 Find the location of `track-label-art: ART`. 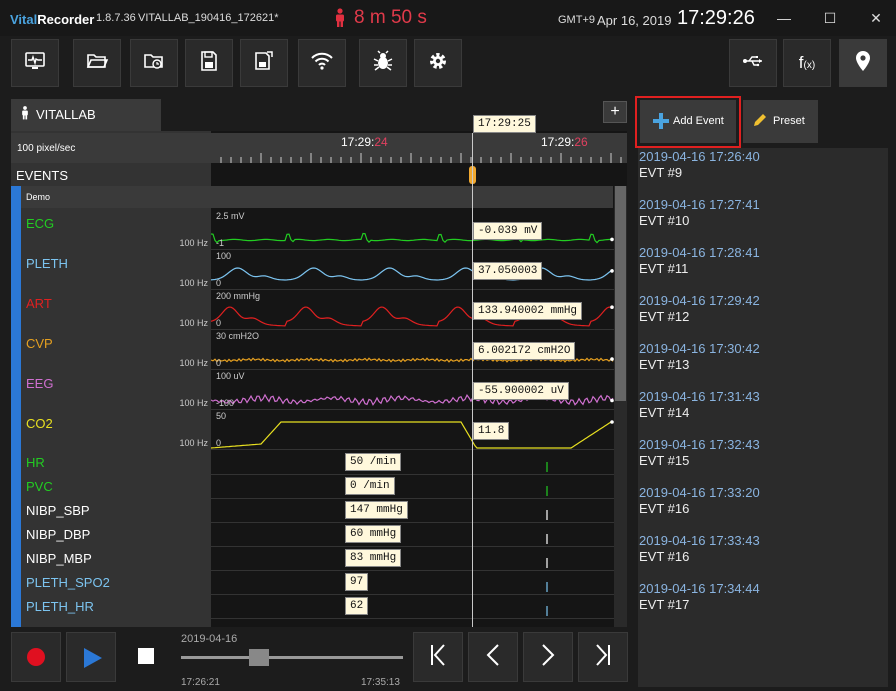

track-label-art: ART is located at coordinates (39, 303).